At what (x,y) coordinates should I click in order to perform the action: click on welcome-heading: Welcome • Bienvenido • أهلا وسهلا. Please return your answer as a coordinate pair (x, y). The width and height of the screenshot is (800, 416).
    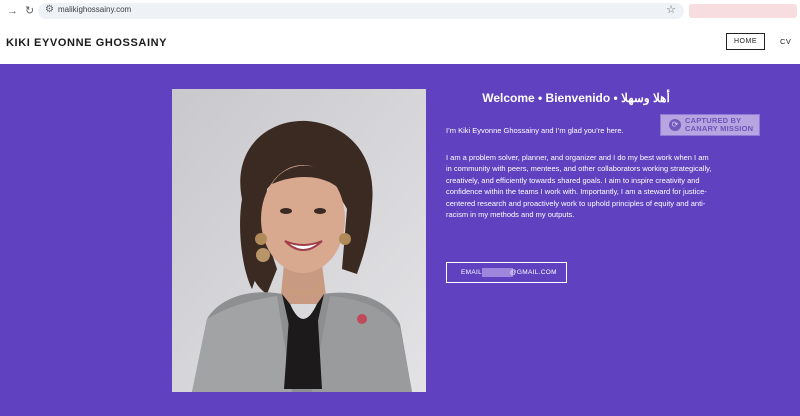
    Looking at the image, I should click on (576, 98).